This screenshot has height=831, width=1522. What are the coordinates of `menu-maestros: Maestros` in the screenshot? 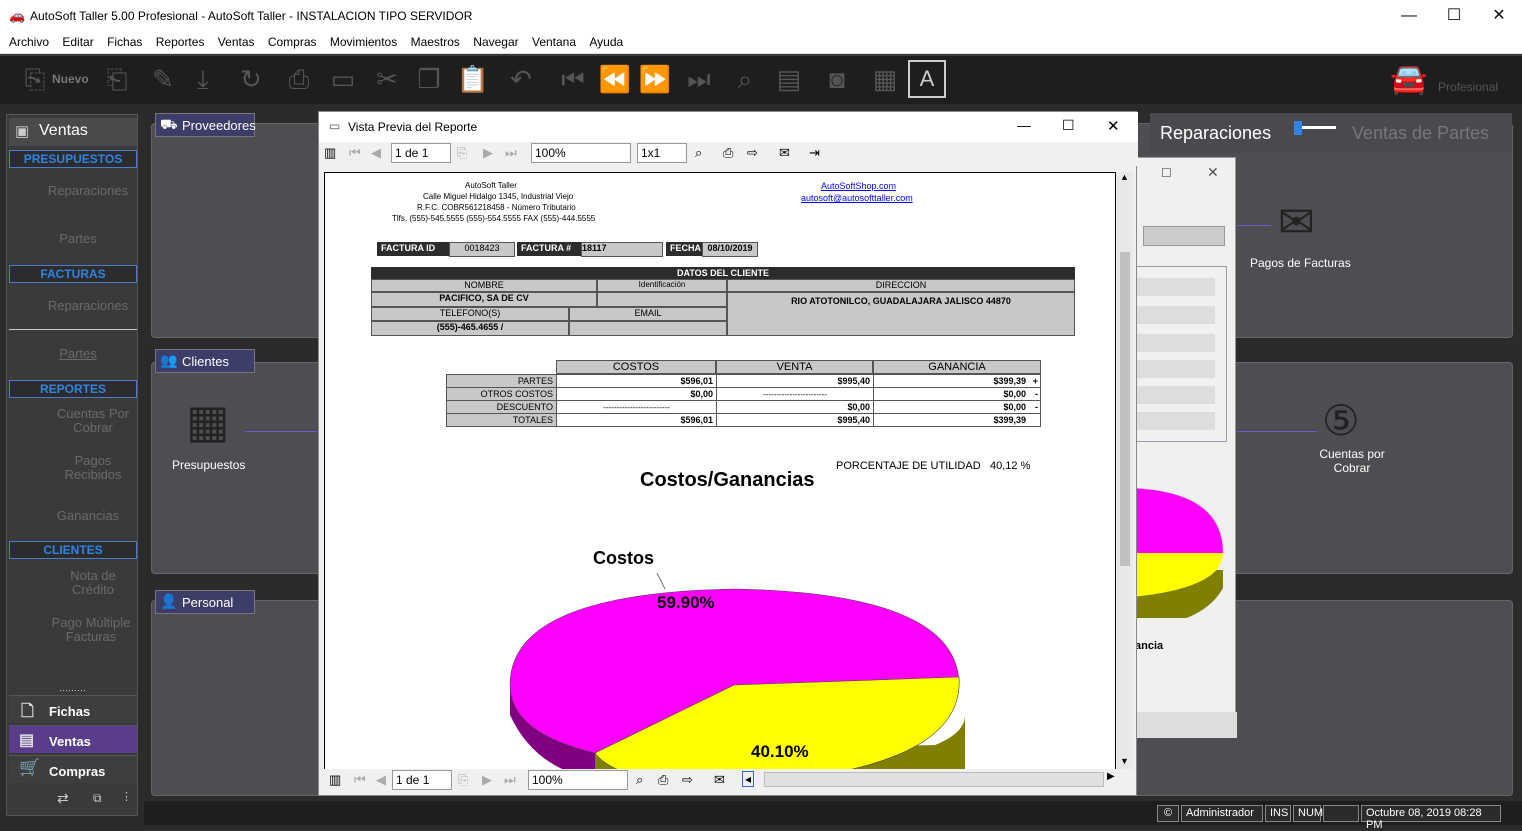 It's located at (435, 40).